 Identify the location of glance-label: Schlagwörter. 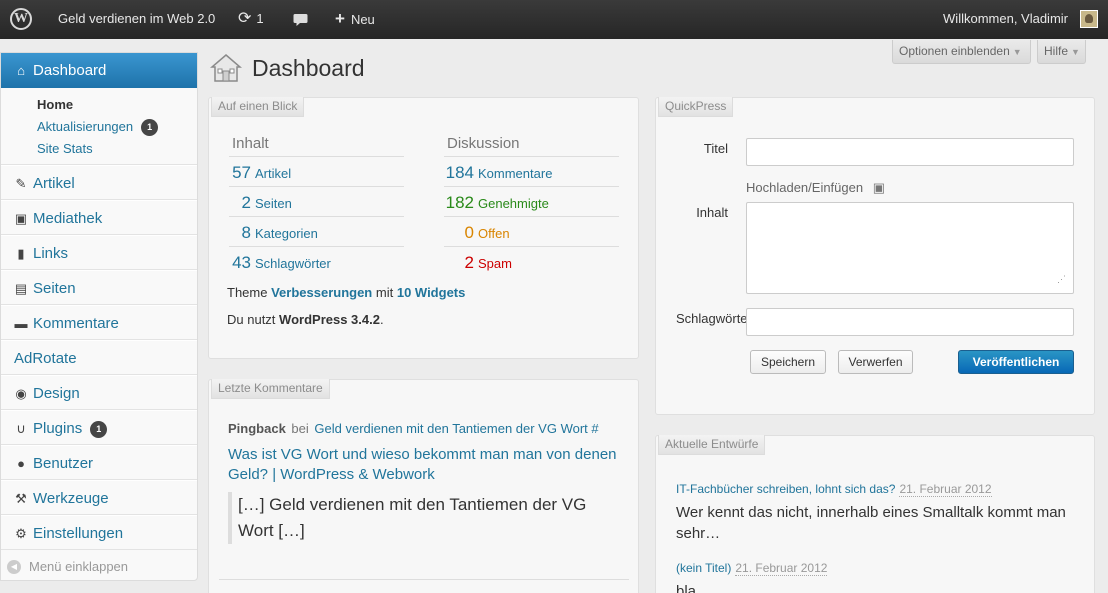
(293, 263).